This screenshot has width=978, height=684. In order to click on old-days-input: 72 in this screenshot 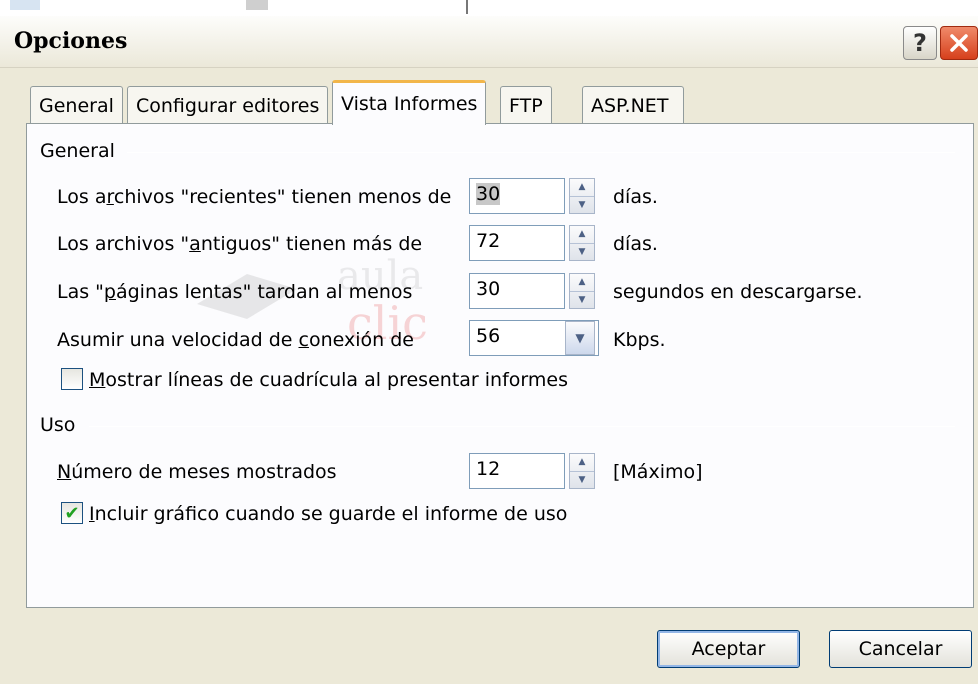, I will do `click(517, 243)`.